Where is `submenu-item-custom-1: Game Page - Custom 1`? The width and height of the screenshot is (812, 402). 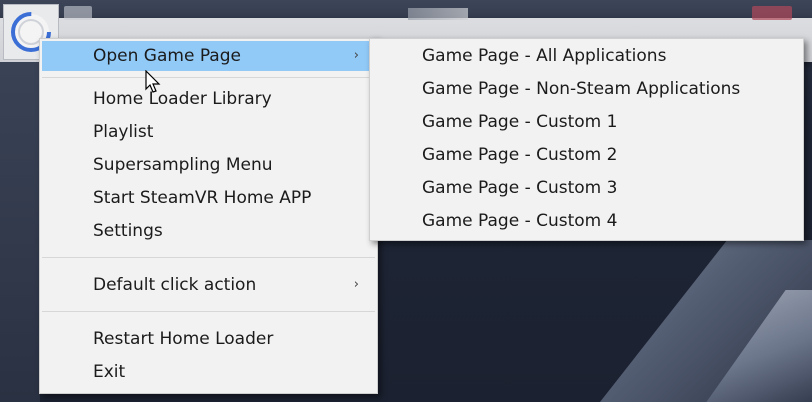 submenu-item-custom-1: Game Page - Custom 1 is located at coordinates (586, 122).